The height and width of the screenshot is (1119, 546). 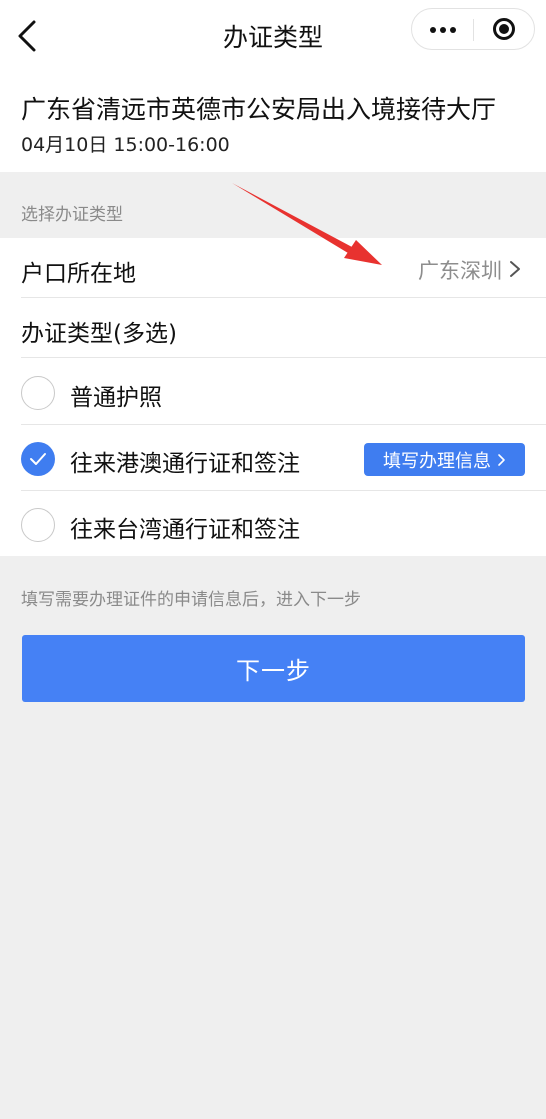 What do you see at coordinates (273, 268) in the screenshot?
I see `residence-row: 户口所在地 广东深圳` at bounding box center [273, 268].